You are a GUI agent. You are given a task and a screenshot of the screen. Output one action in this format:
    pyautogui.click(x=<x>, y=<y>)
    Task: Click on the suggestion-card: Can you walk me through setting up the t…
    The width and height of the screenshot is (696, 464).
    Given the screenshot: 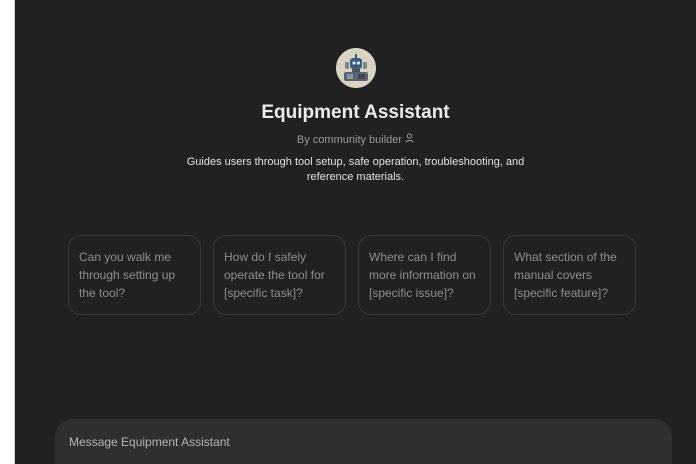 What is the action you would take?
    pyautogui.click(x=134, y=275)
    